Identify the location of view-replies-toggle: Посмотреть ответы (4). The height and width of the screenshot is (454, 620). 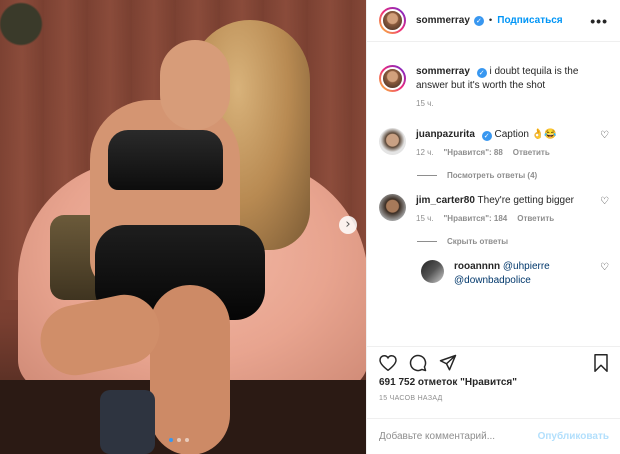
(513, 175).